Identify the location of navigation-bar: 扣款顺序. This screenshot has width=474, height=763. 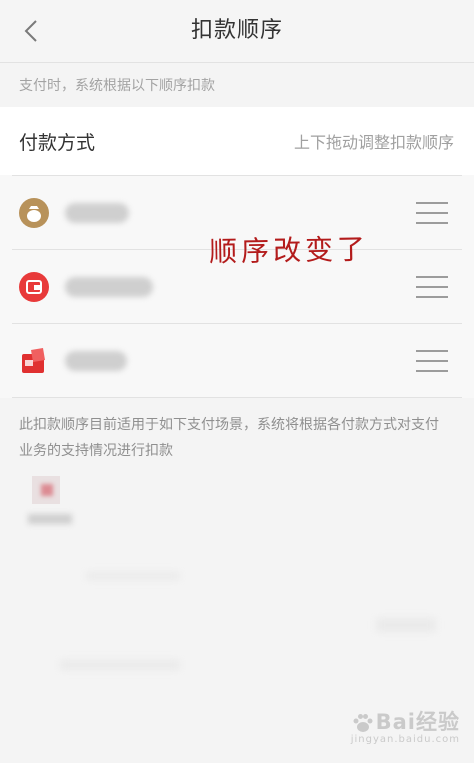
(237, 31).